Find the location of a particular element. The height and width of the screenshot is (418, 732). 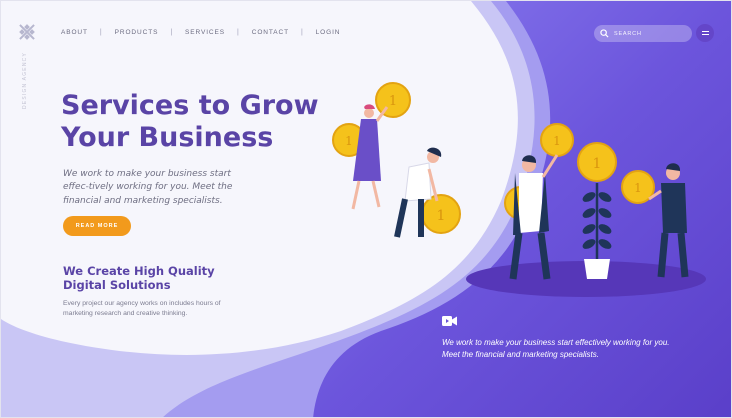

brand-tagline: DESIGN AGENCY is located at coordinates (25, 80).